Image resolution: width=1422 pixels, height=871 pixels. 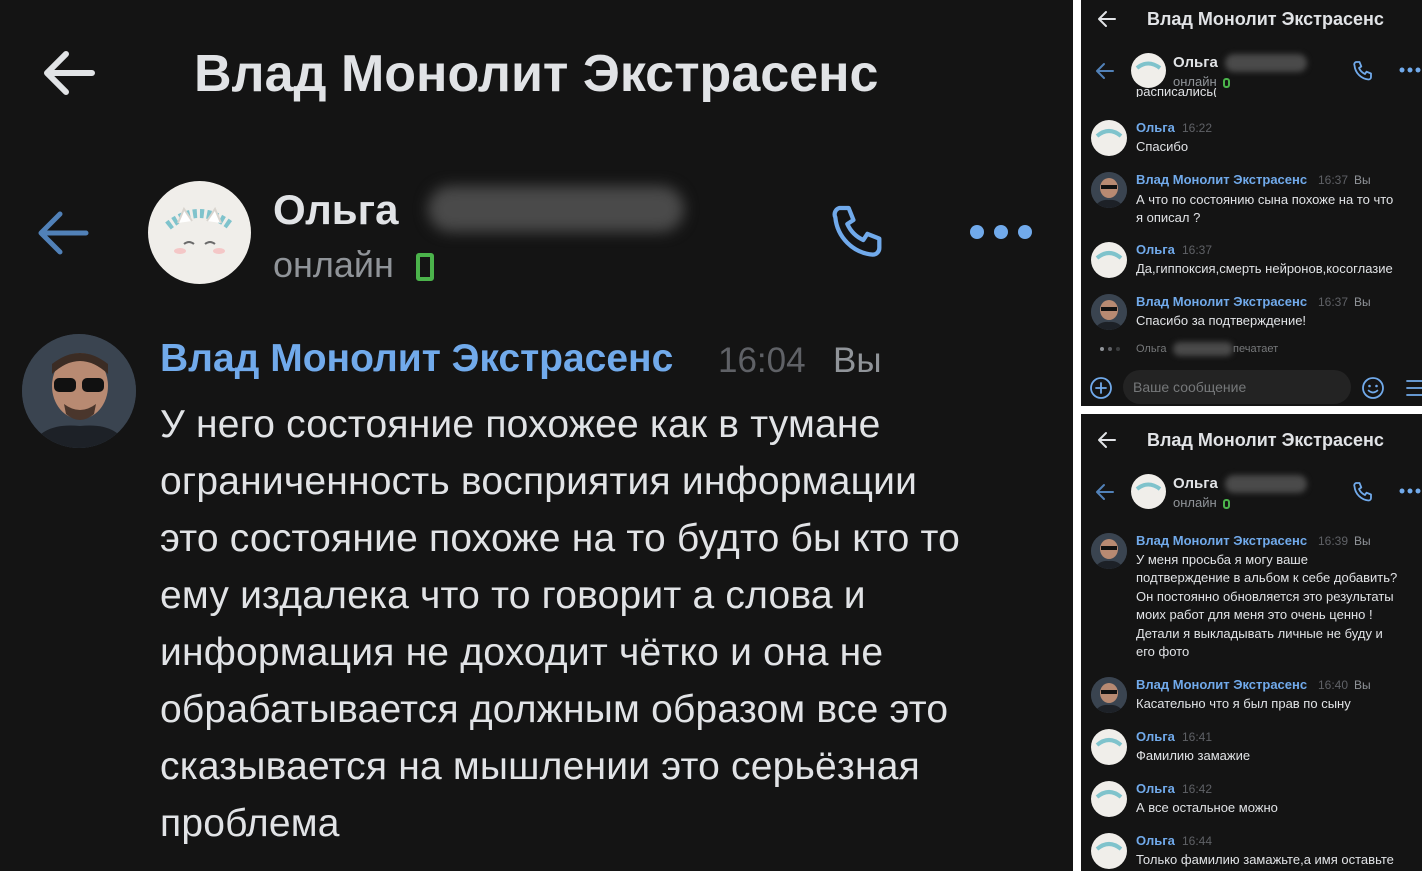 I want to click on message-text: Спасибо за подтверждение!, so click(x=1221, y=320).